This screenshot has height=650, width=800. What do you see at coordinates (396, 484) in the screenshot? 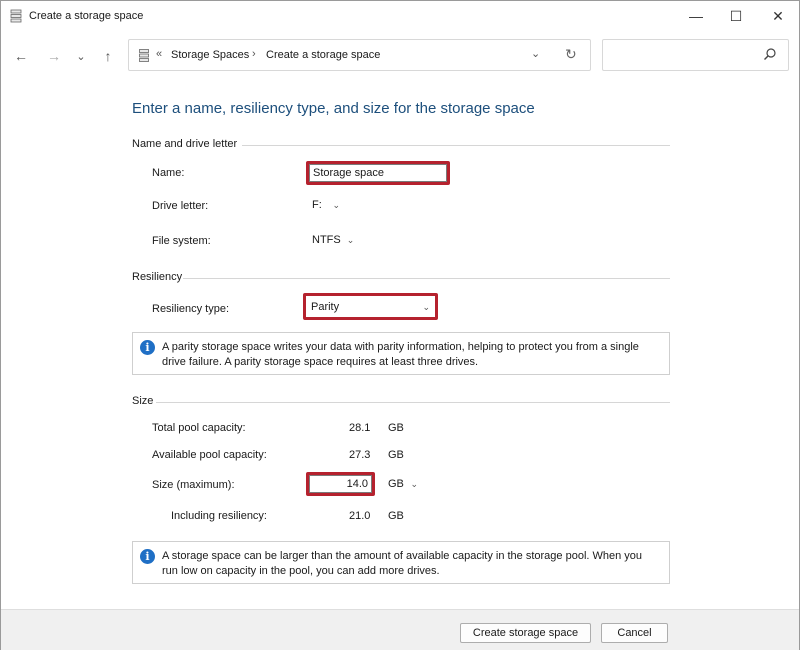
I see `size-unit-value: GB` at bounding box center [396, 484].